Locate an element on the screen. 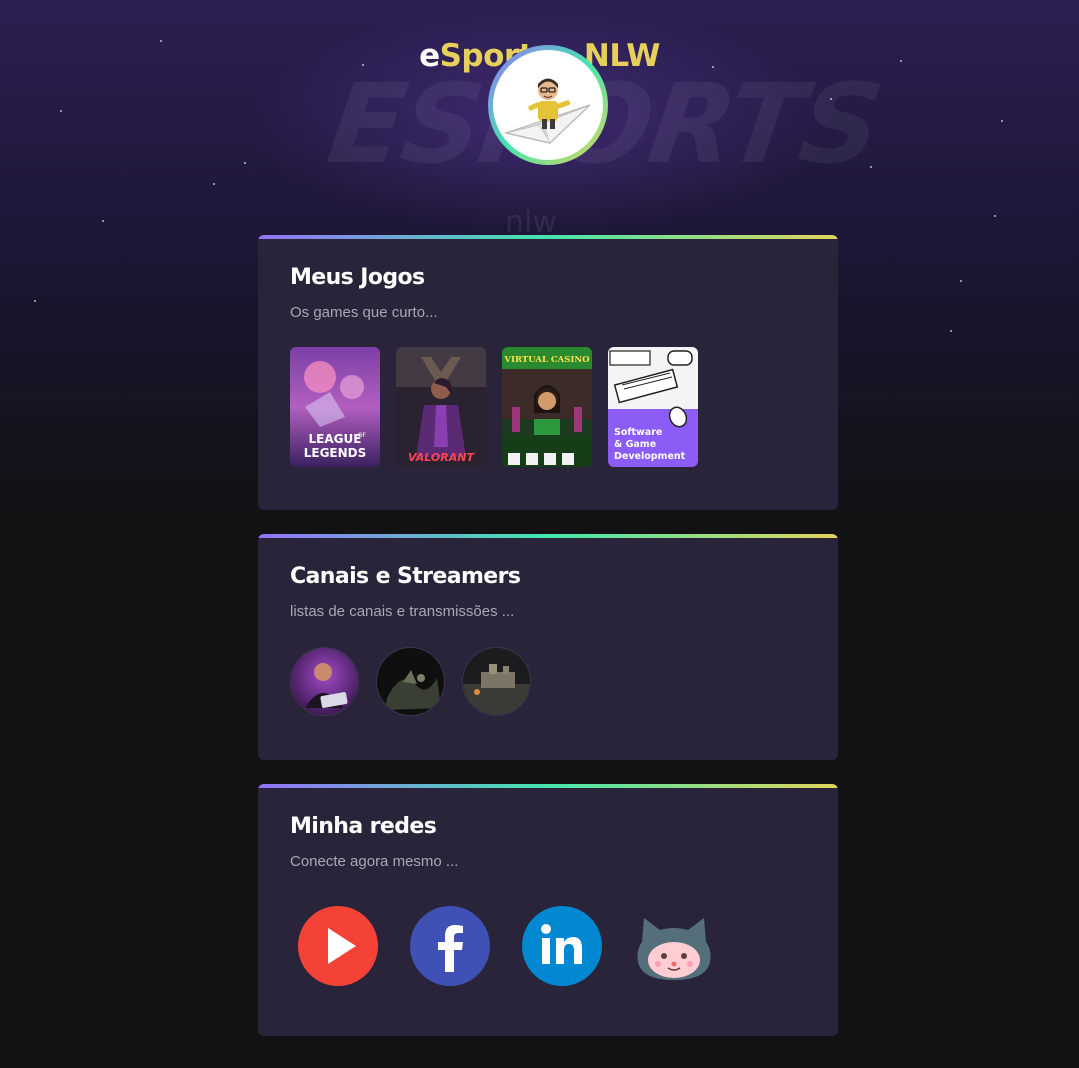  streamers-list is located at coordinates (548, 681).